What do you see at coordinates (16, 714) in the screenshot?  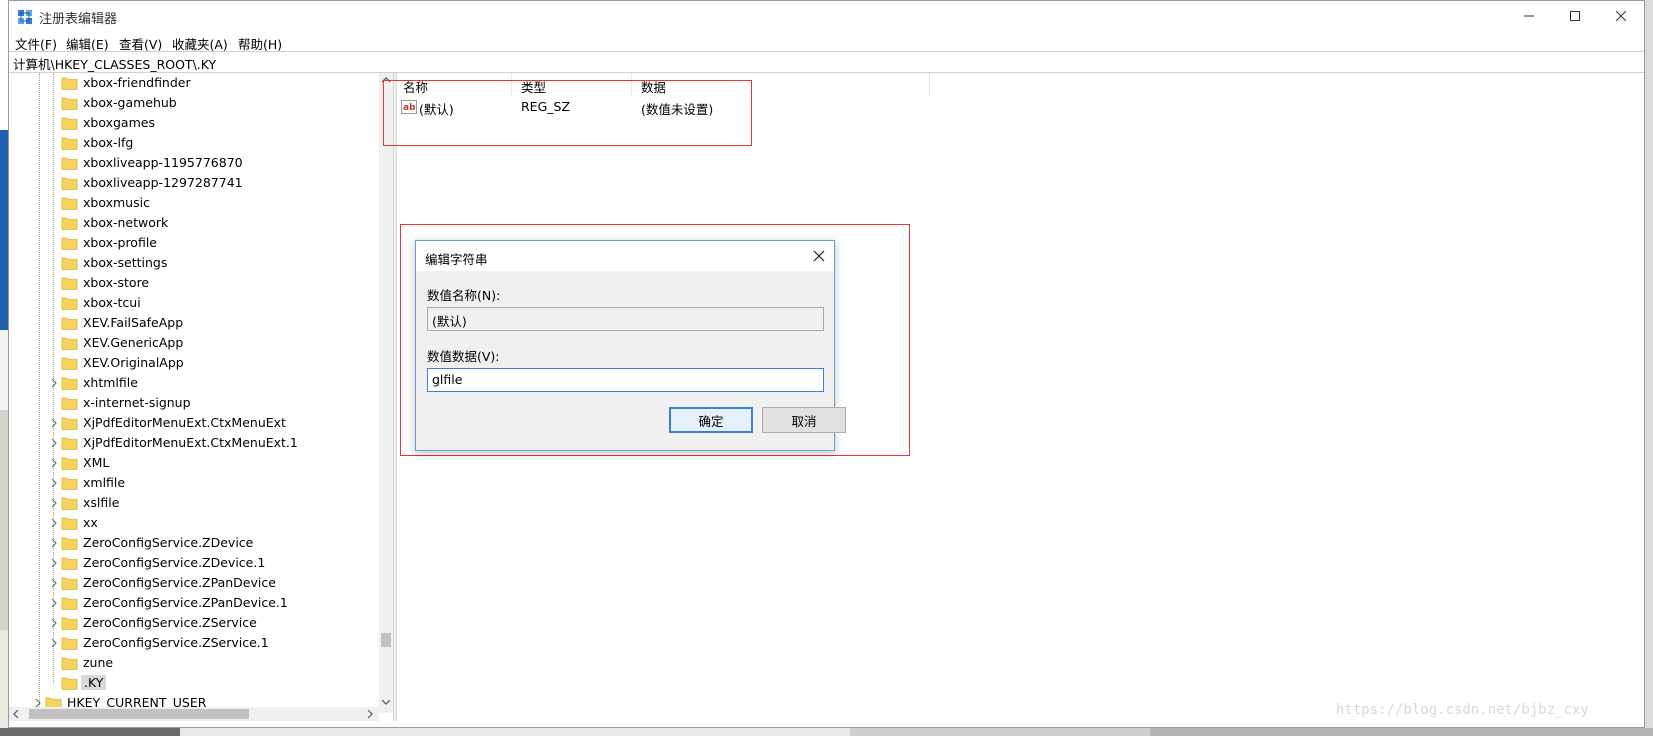 I see `scroll-left-icon` at bounding box center [16, 714].